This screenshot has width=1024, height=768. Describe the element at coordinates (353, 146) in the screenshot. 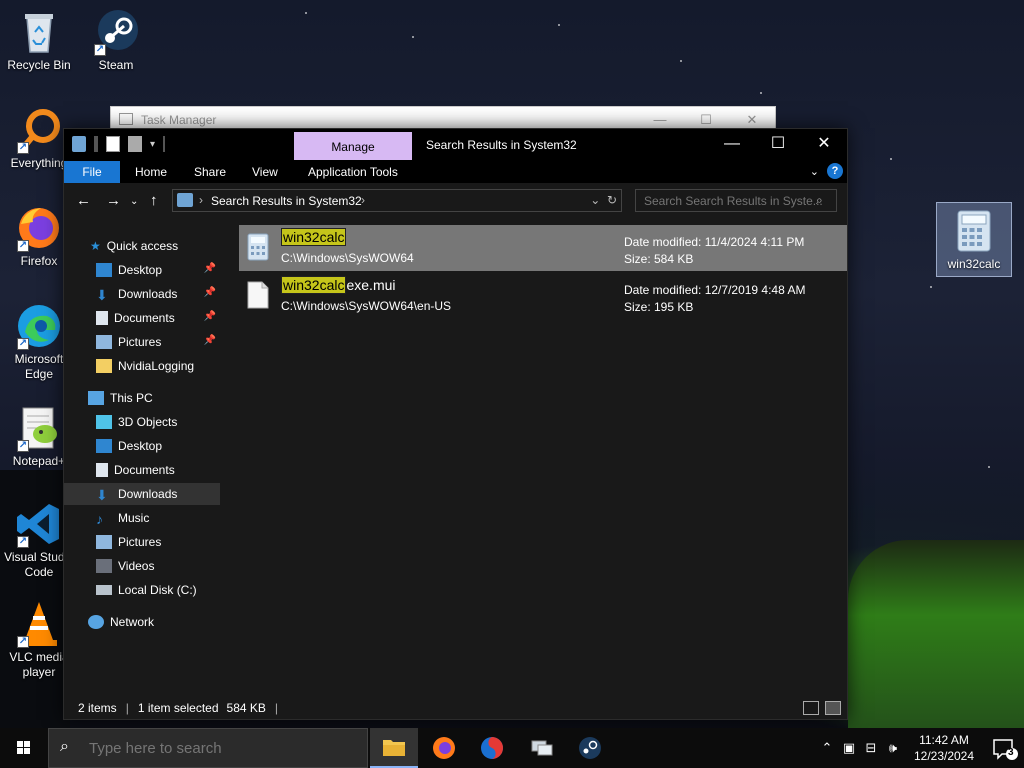

I see `manage-tab: Manage` at that location.